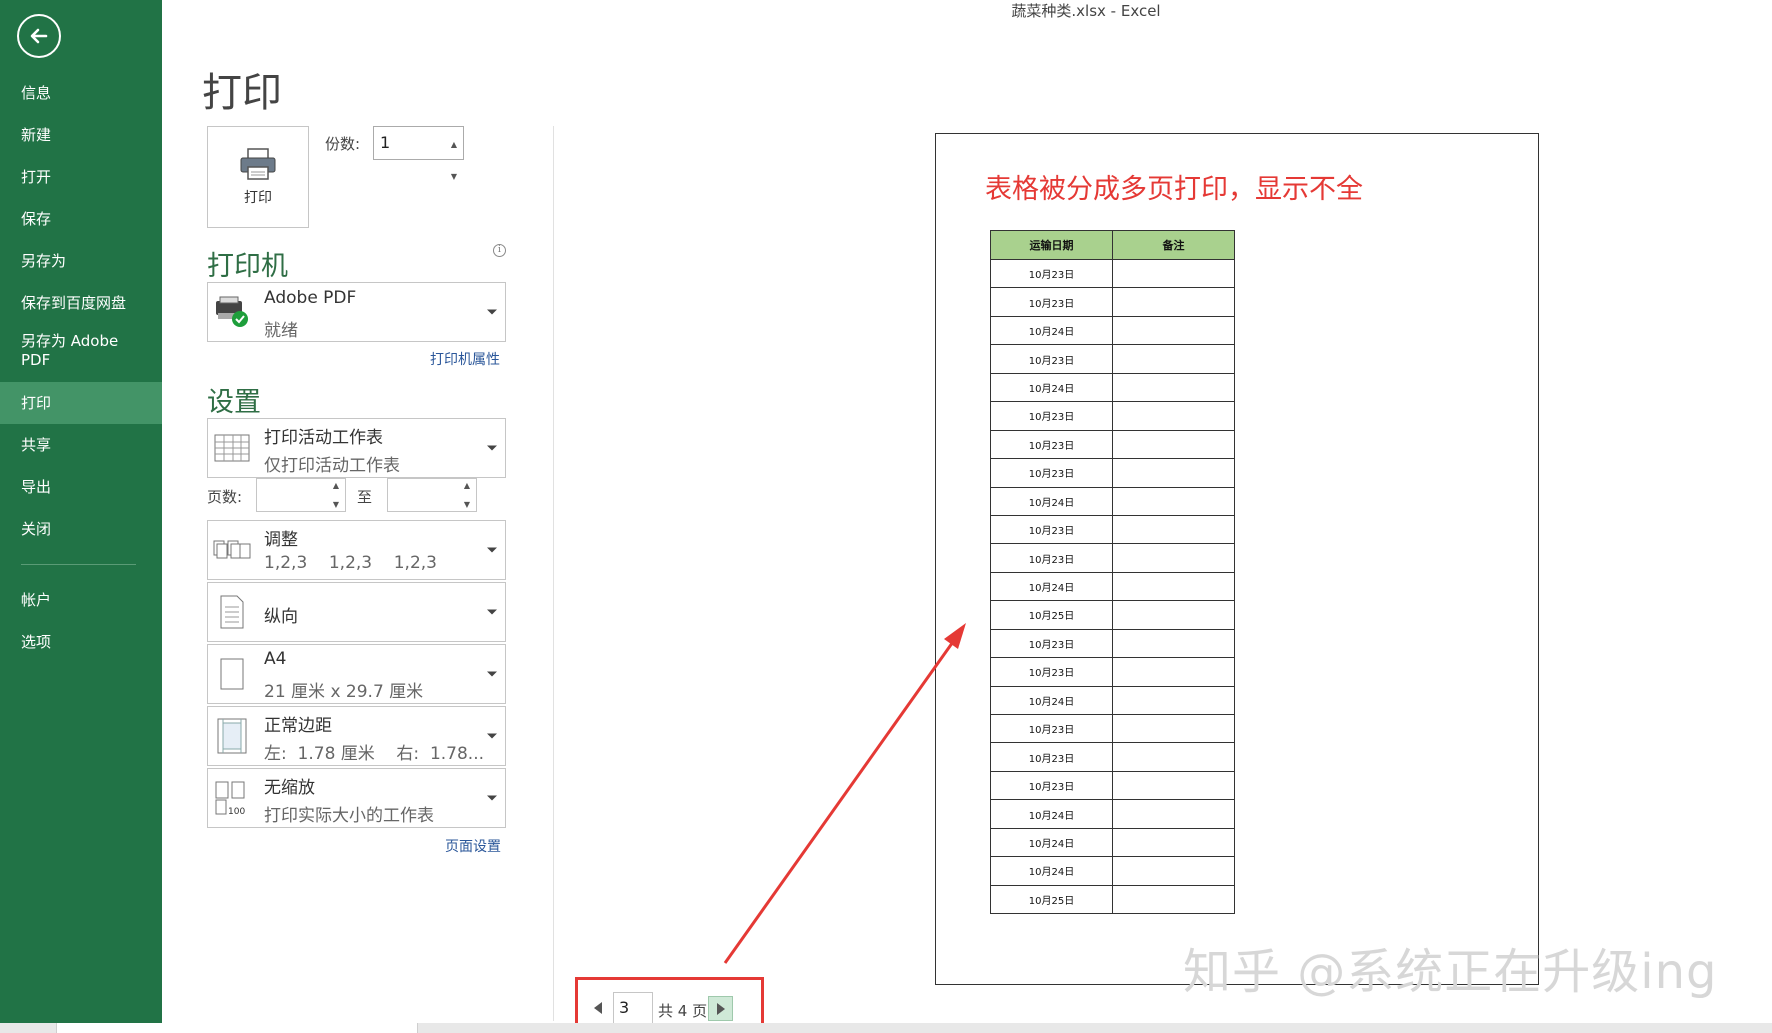  I want to click on pages-from-spinner: ▲ ▼, so click(336, 495).